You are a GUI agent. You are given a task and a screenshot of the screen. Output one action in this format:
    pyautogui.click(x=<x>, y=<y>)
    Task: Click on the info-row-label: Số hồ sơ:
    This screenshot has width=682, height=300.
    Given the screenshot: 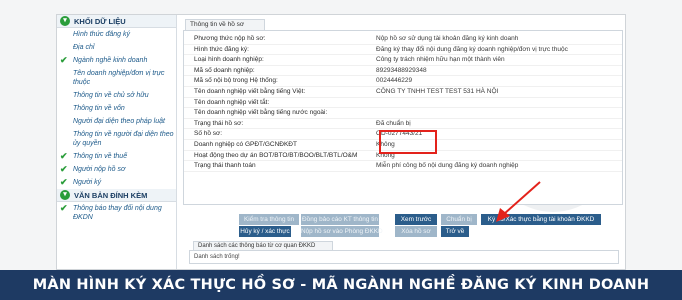 What is the action you would take?
    pyautogui.click(x=208, y=134)
    